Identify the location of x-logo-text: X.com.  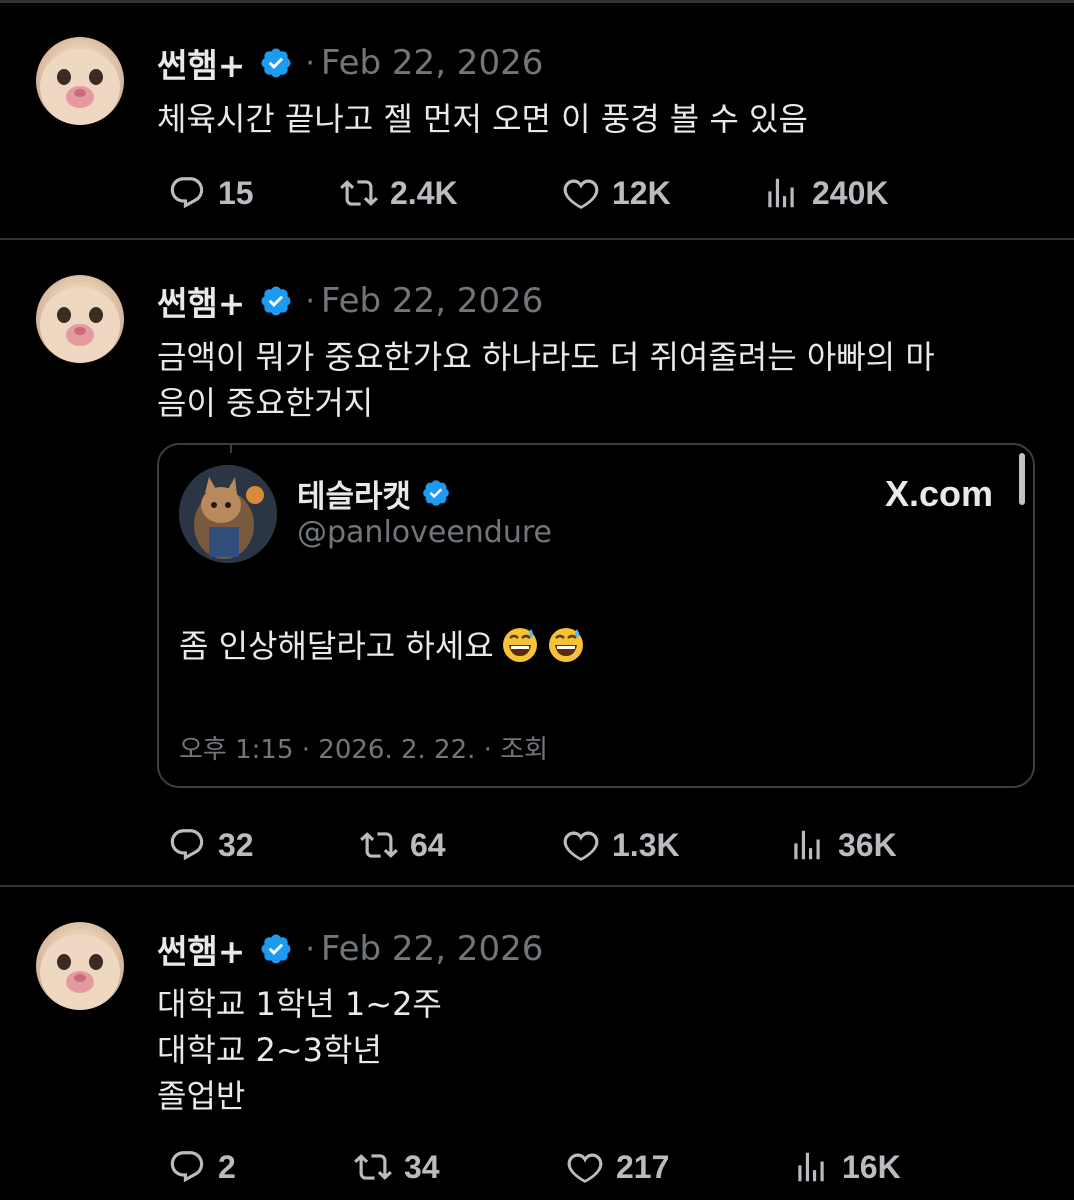
(939, 494).